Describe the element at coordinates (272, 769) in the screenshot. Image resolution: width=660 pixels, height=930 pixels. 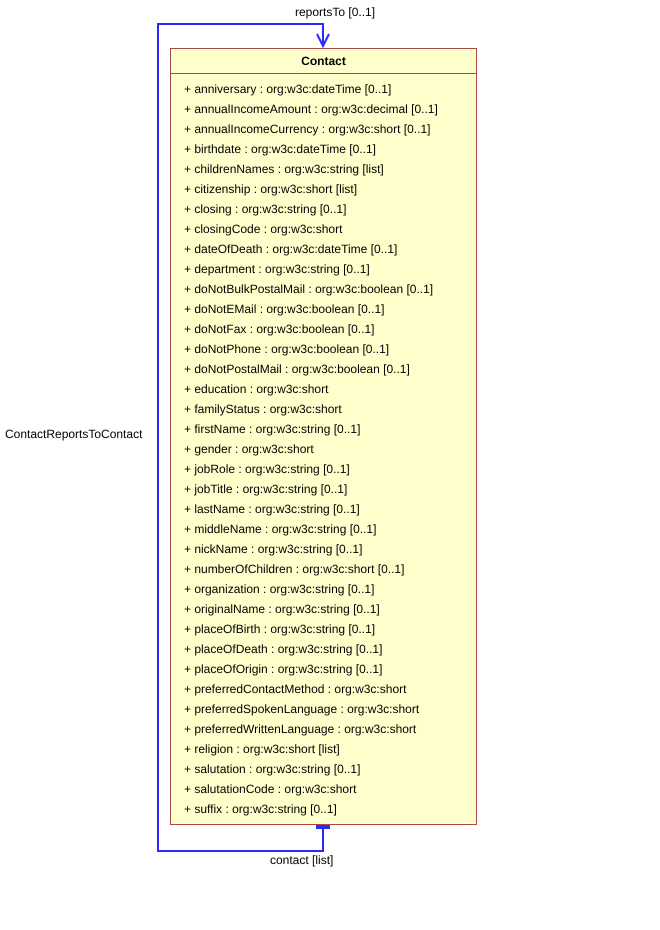
I see `attribute: + salutation : org:w3c:string [0..1]` at that location.